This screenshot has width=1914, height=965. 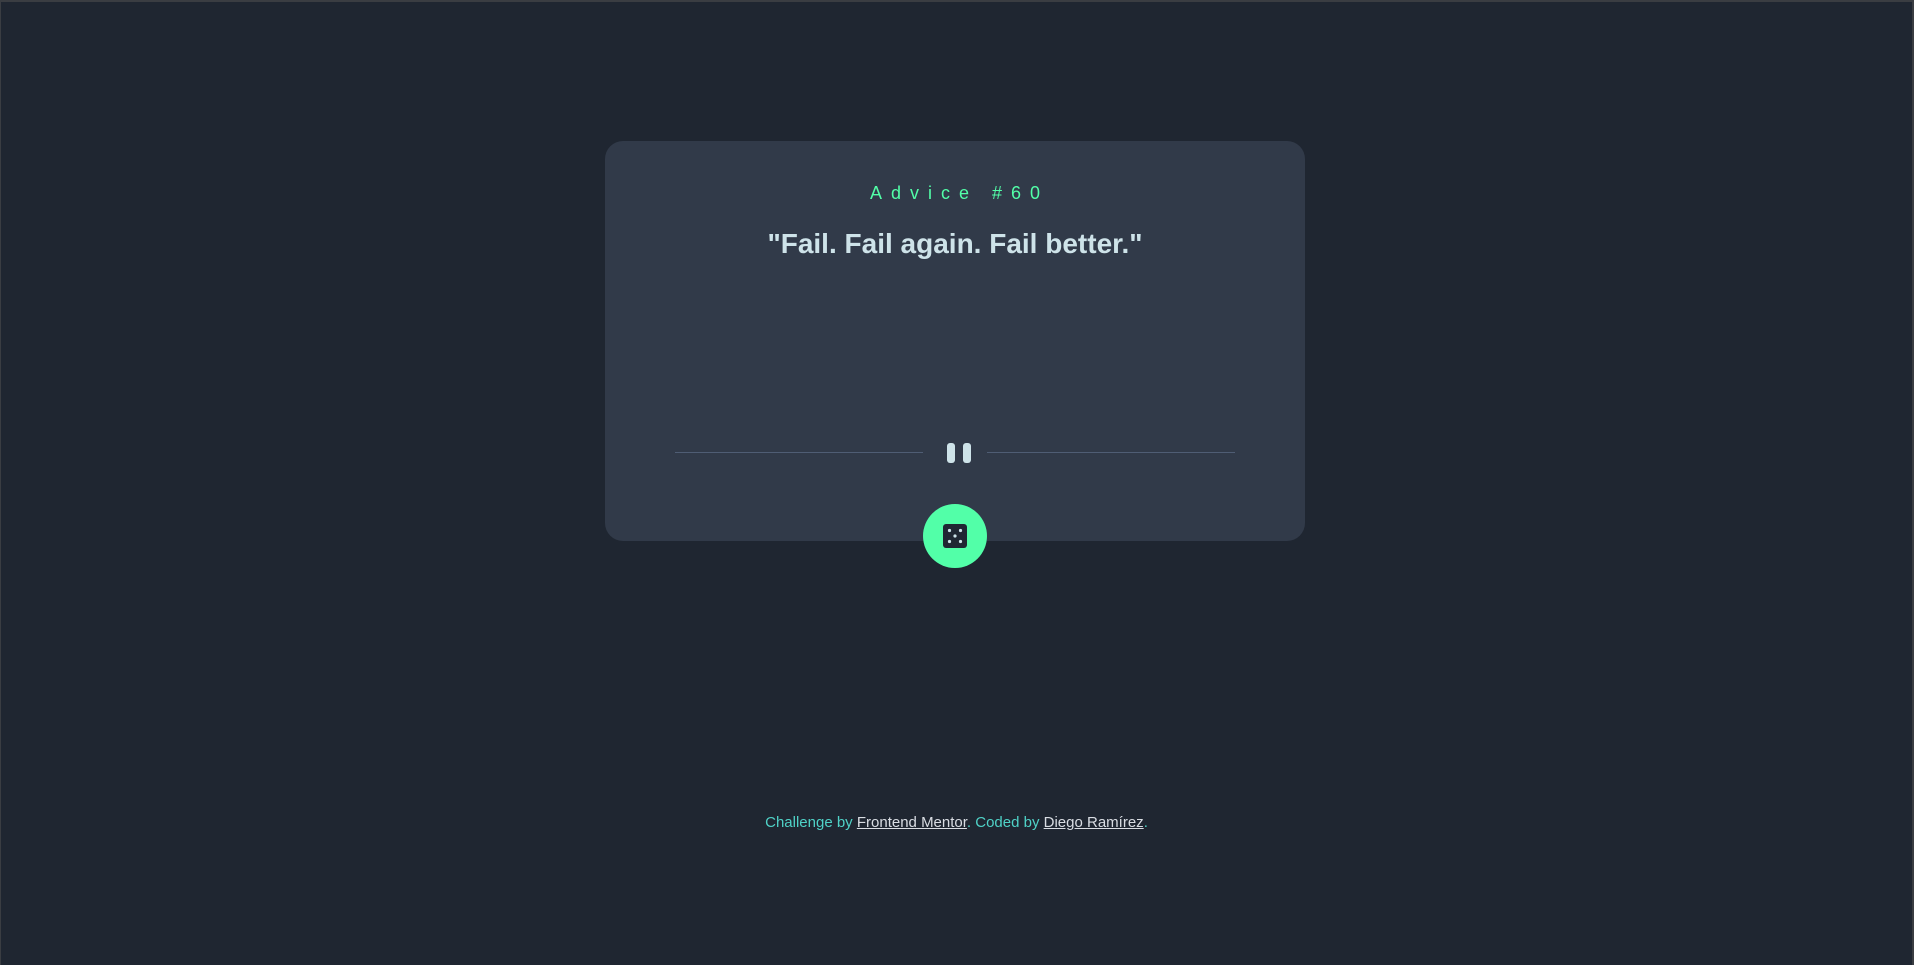 What do you see at coordinates (1111, 452) in the screenshot?
I see `divider-line-right` at bounding box center [1111, 452].